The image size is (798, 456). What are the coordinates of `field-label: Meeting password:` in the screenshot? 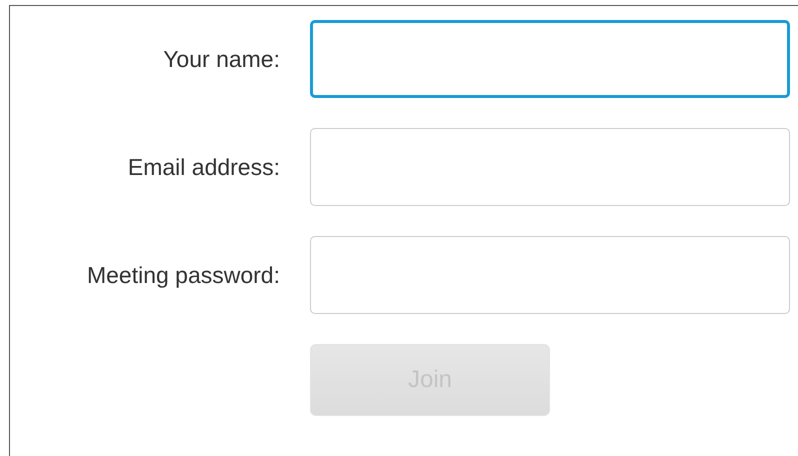 It's located at (183, 275).